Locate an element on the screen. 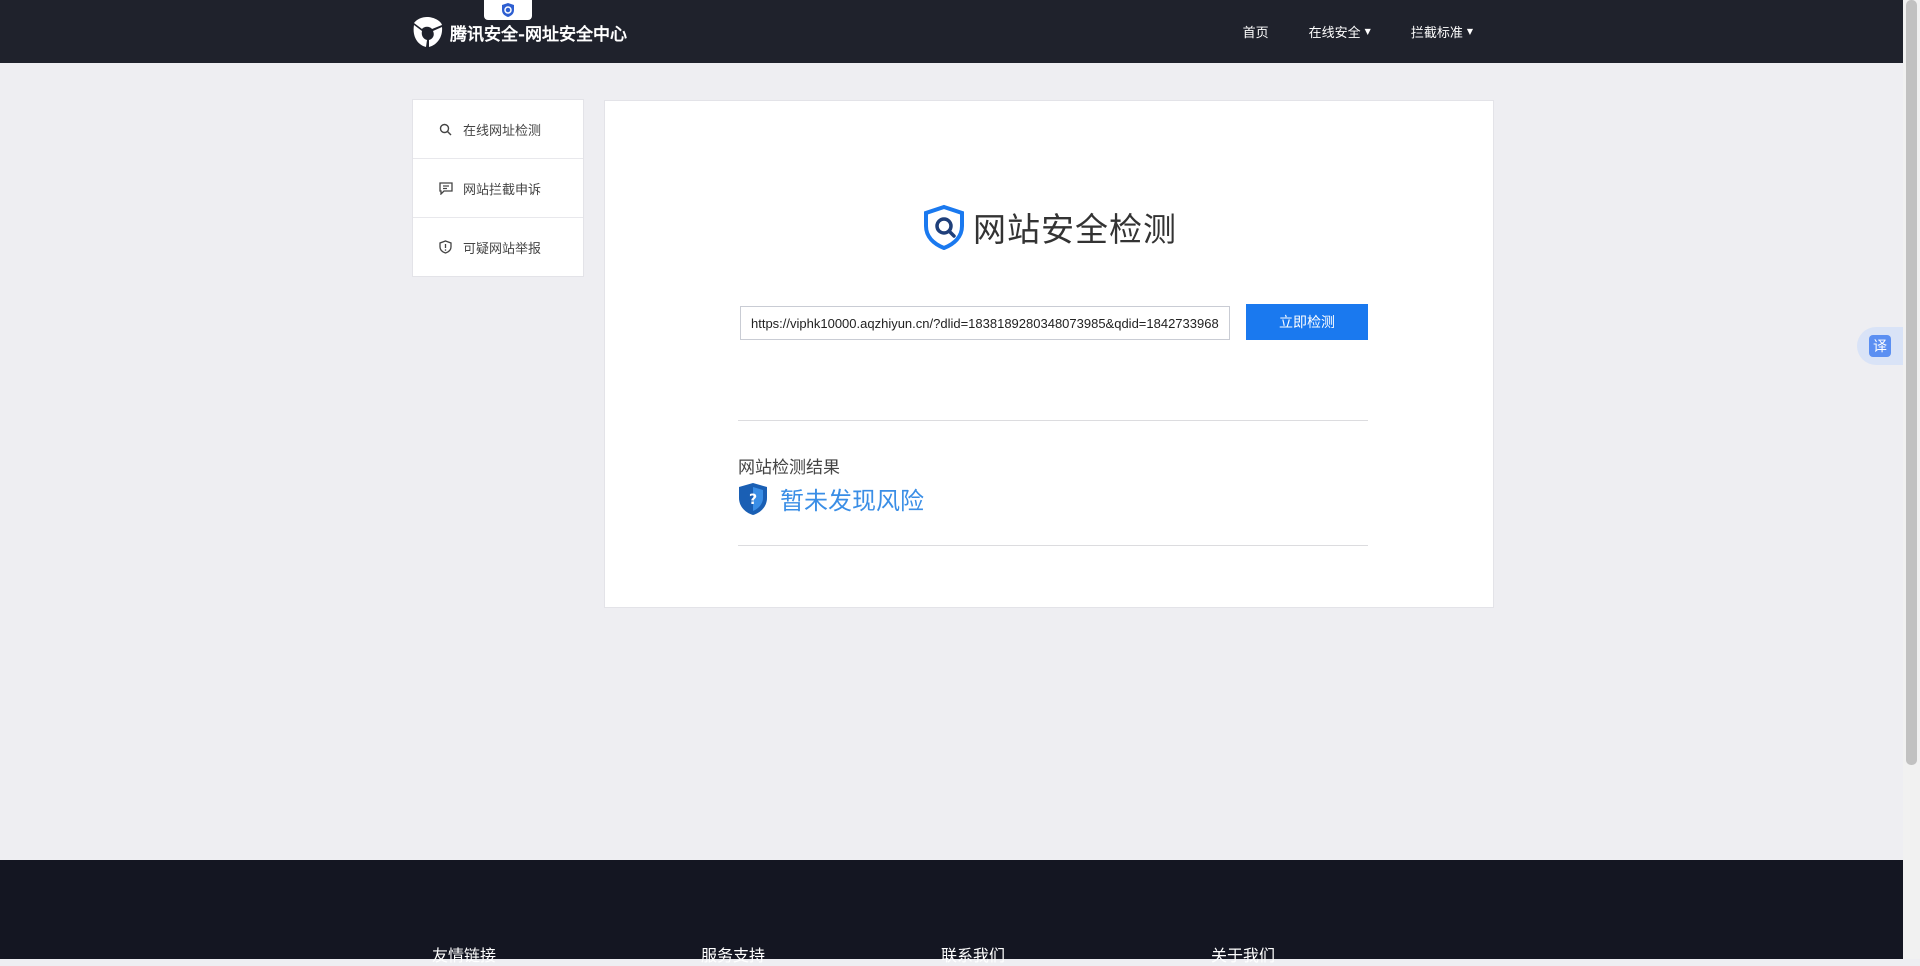  nav-home-label: 首页 is located at coordinates (1255, 33).